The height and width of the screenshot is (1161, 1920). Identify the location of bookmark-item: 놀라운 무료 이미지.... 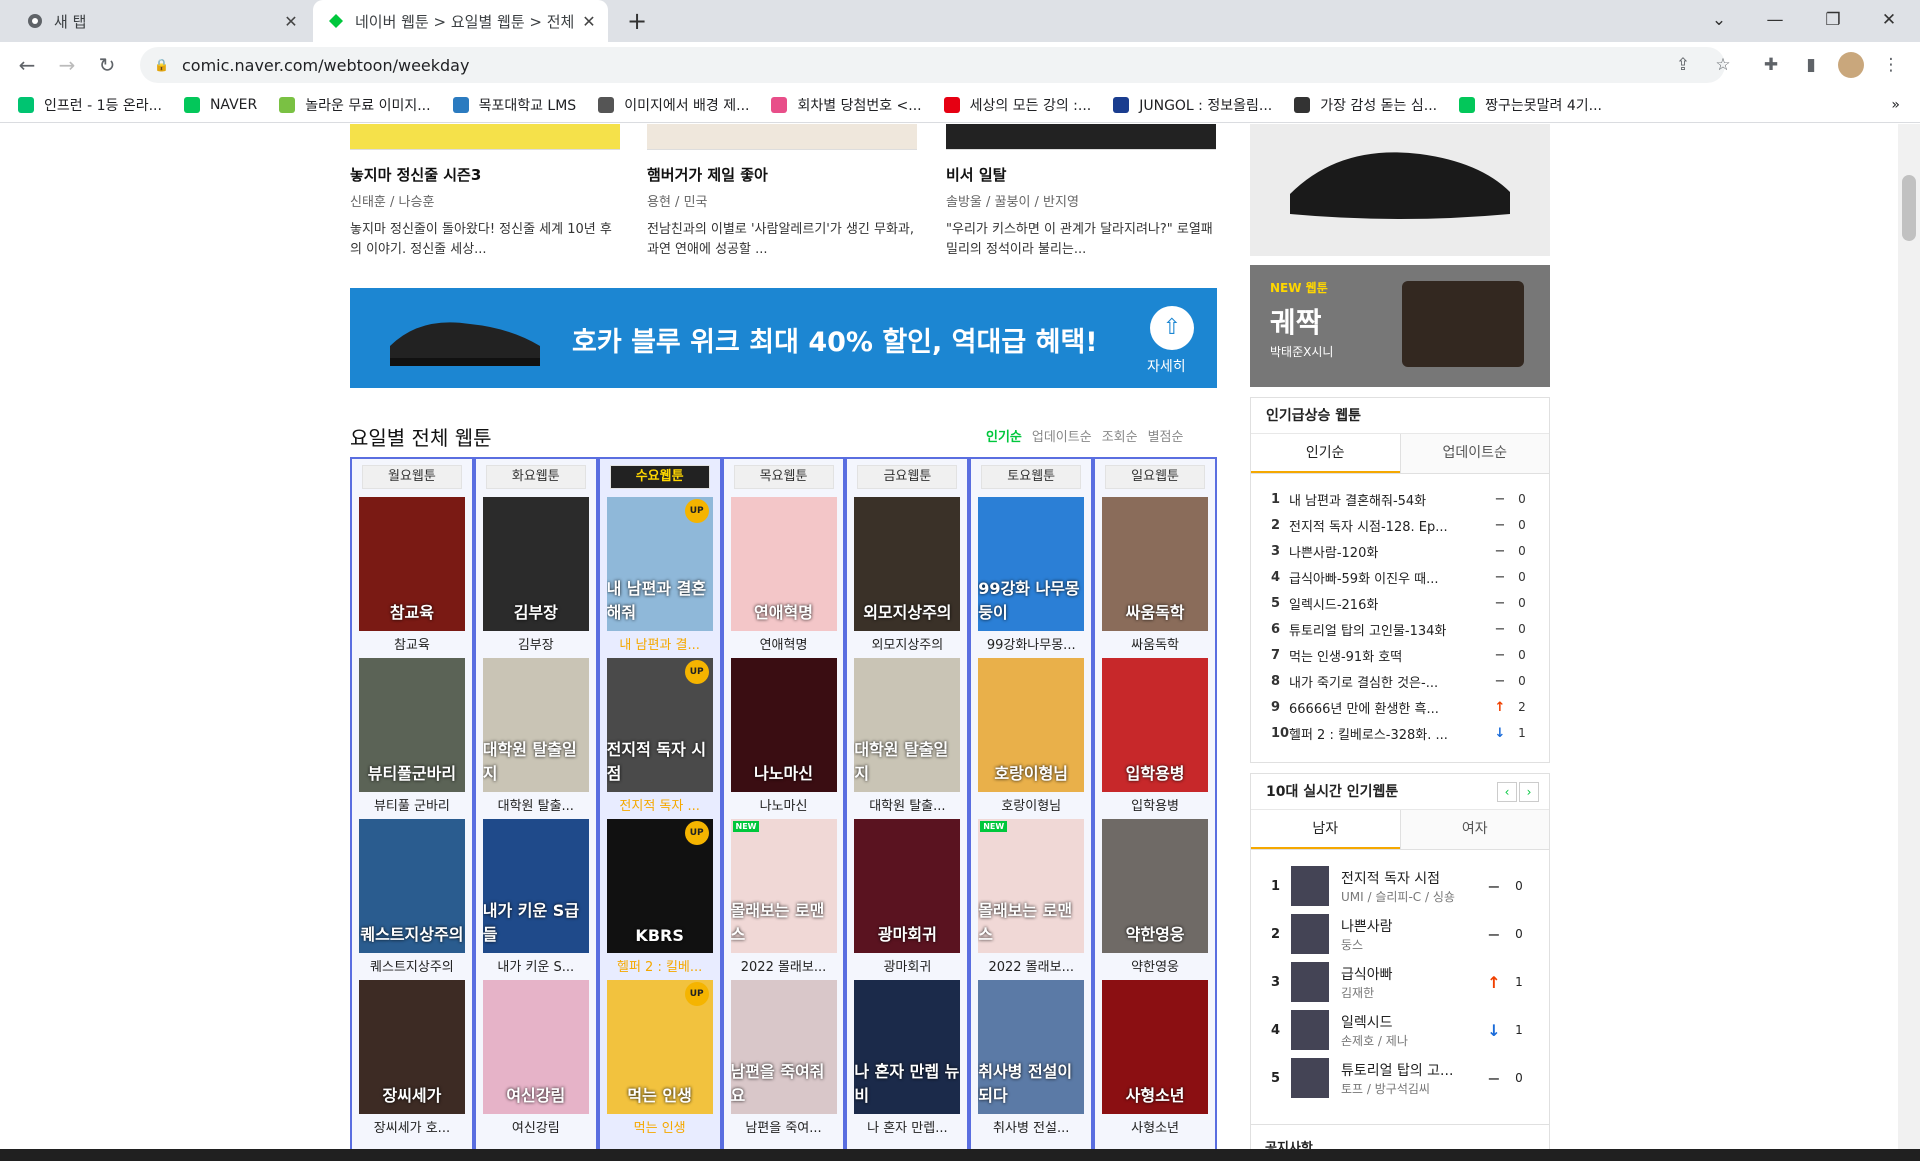
(355, 105).